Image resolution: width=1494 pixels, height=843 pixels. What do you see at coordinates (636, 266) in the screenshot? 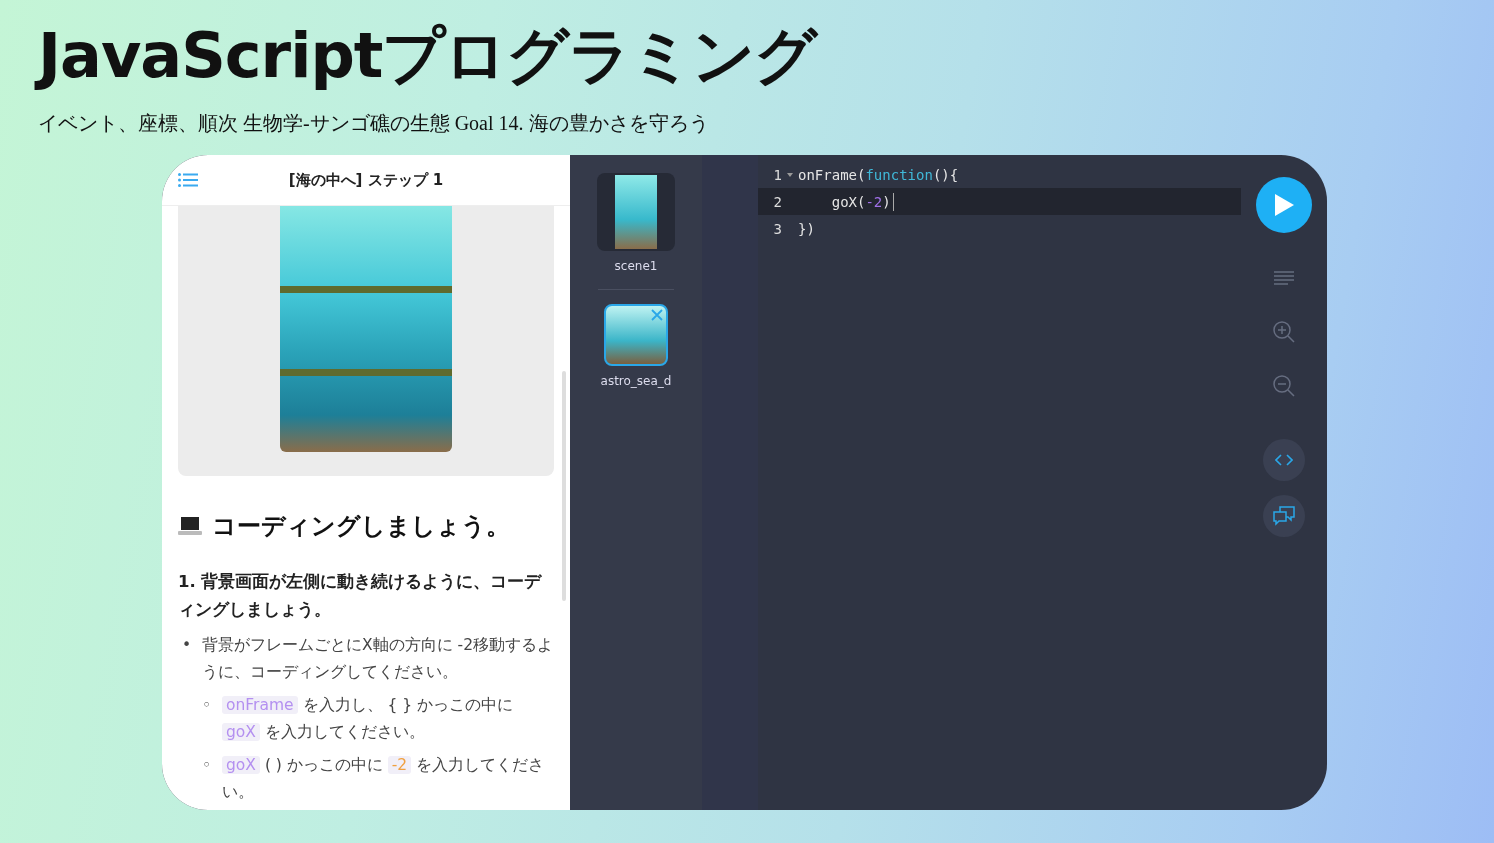
I see `thumbnail-label: scene1` at bounding box center [636, 266].